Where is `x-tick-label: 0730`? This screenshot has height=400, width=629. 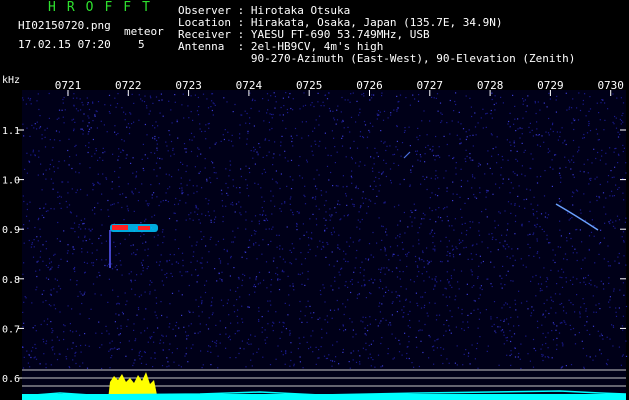
x-tick-label: 0730 is located at coordinates (610, 85).